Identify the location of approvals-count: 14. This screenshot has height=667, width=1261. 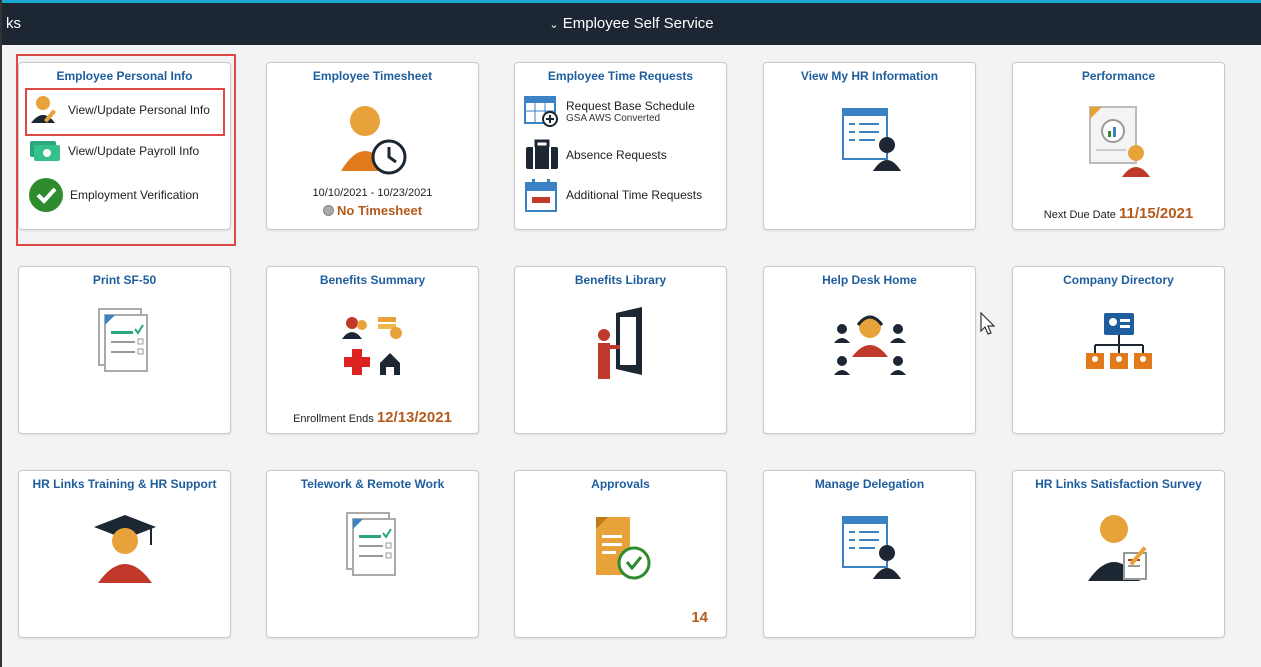
(699, 617).